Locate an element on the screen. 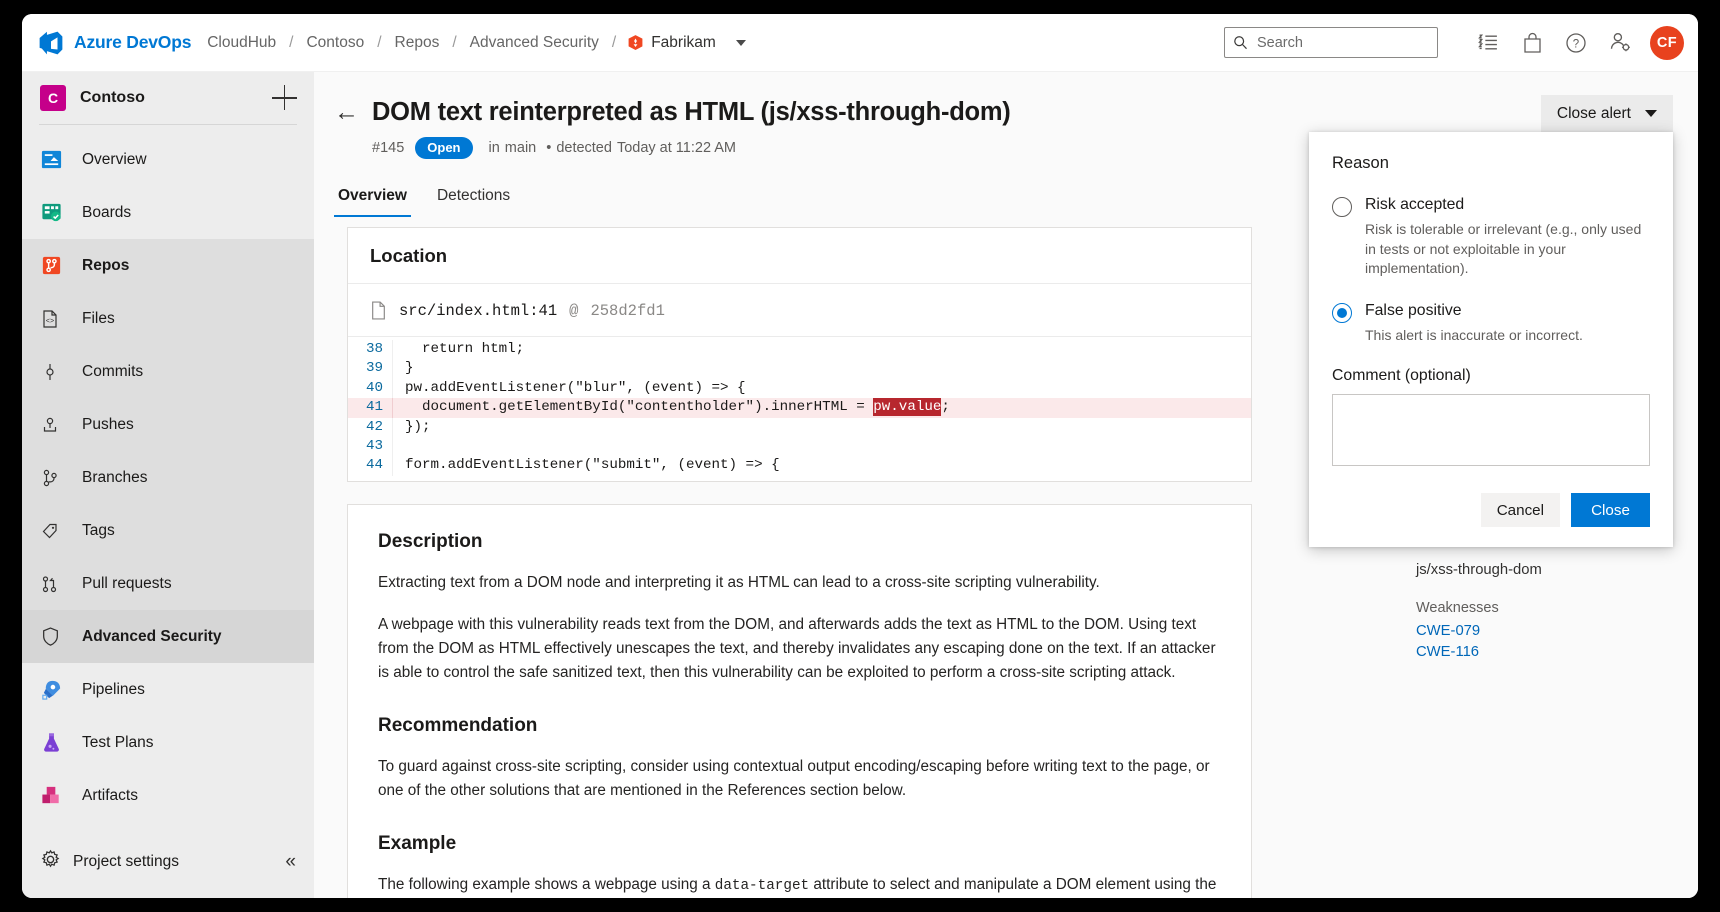  sidebar-item-pull-requests: Pull requests is located at coordinates (168, 583).